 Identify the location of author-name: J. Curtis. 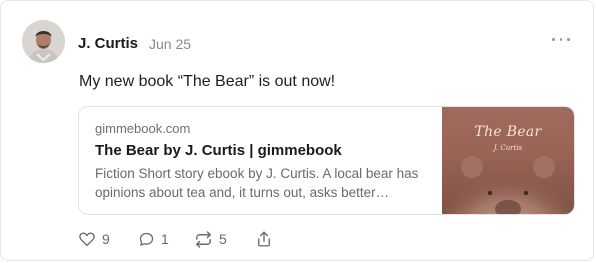
(108, 43).